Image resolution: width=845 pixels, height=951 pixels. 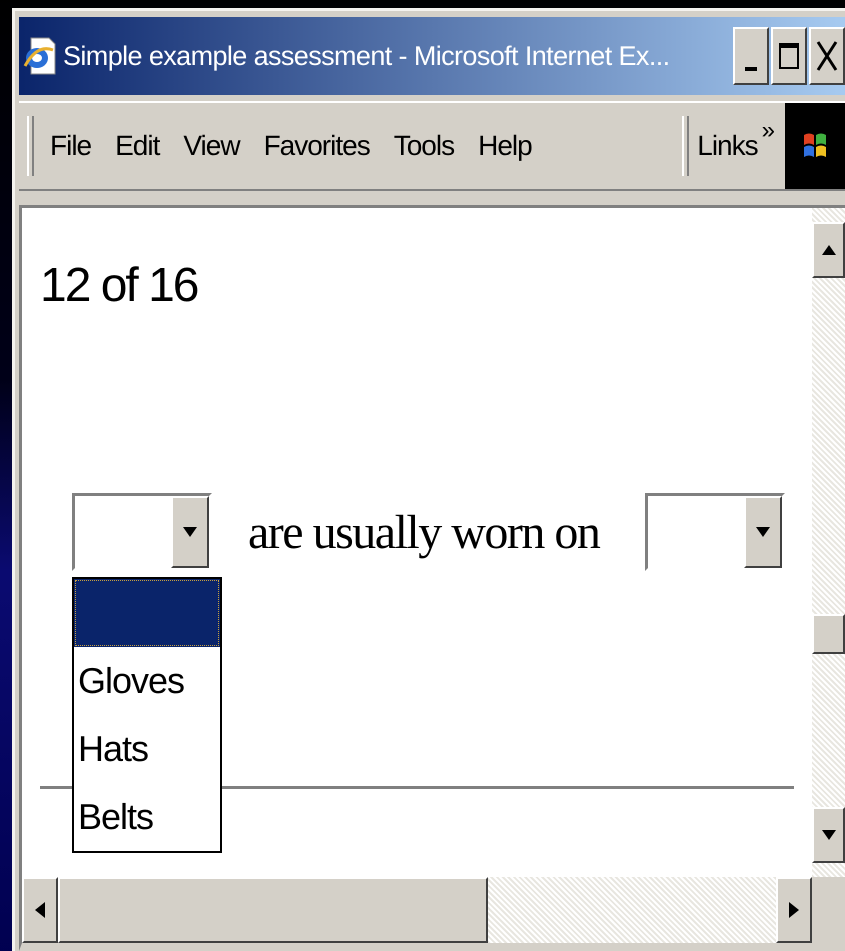 I want to click on minimize-icon, so click(x=751, y=69).